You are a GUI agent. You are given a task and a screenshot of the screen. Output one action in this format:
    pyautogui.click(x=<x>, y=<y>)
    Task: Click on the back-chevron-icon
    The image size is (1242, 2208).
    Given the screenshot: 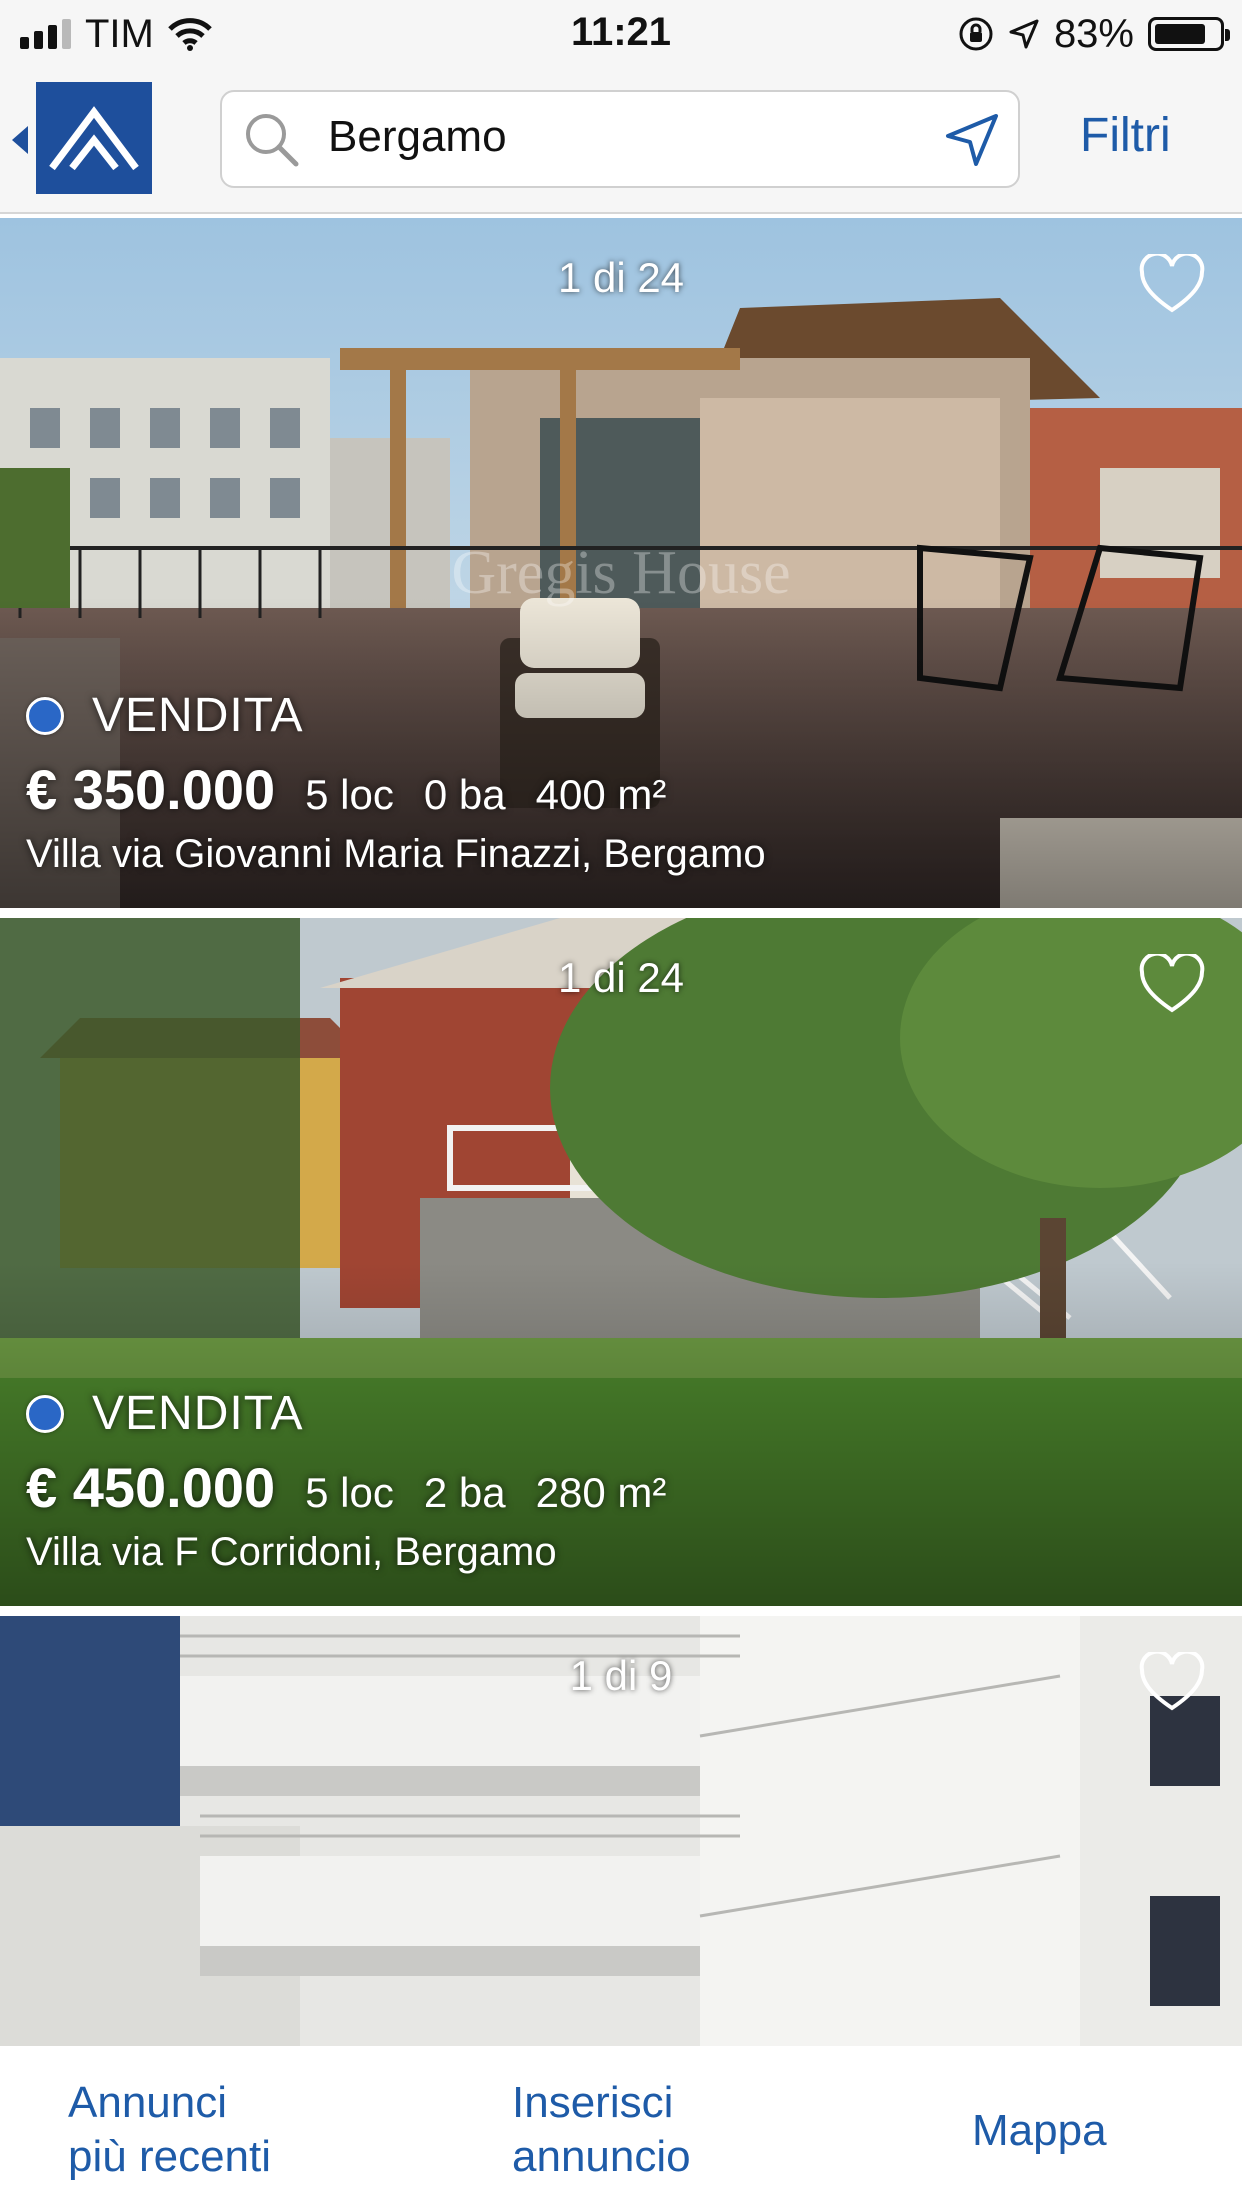 What is the action you would take?
    pyautogui.click(x=20, y=140)
    